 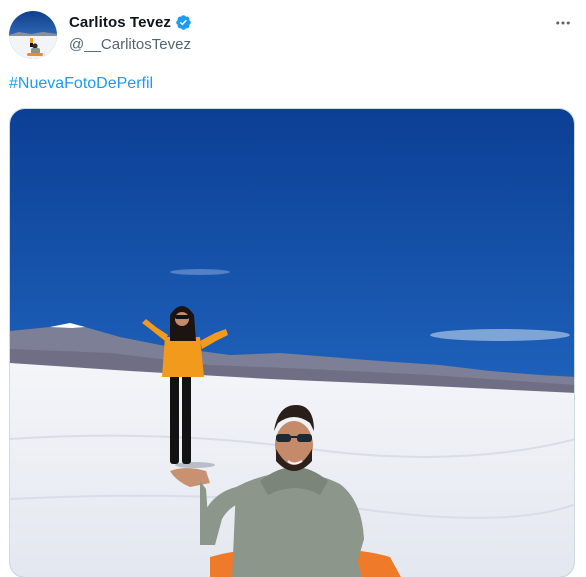 I want to click on hashtag-link: #NuevaFotoDePerfil, so click(x=81, y=84).